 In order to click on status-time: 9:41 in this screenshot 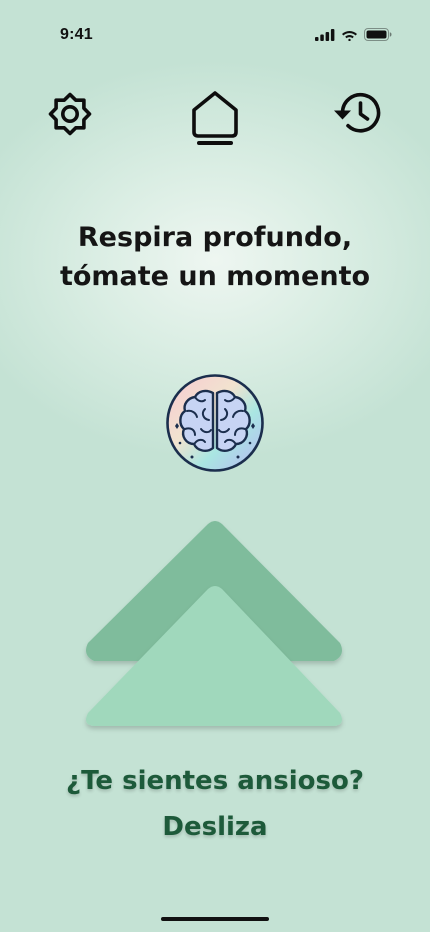, I will do `click(76, 34)`.